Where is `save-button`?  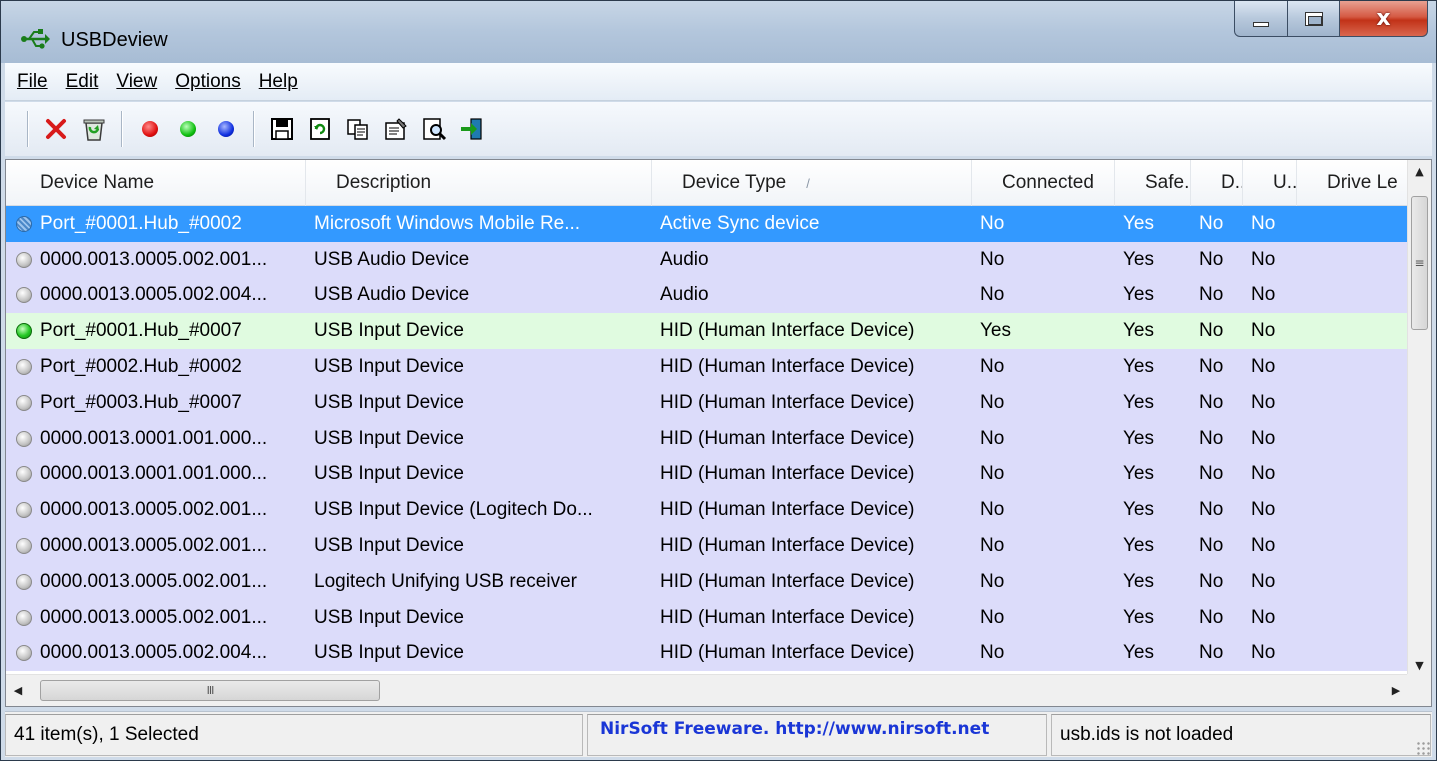 save-button is located at coordinates (282, 129).